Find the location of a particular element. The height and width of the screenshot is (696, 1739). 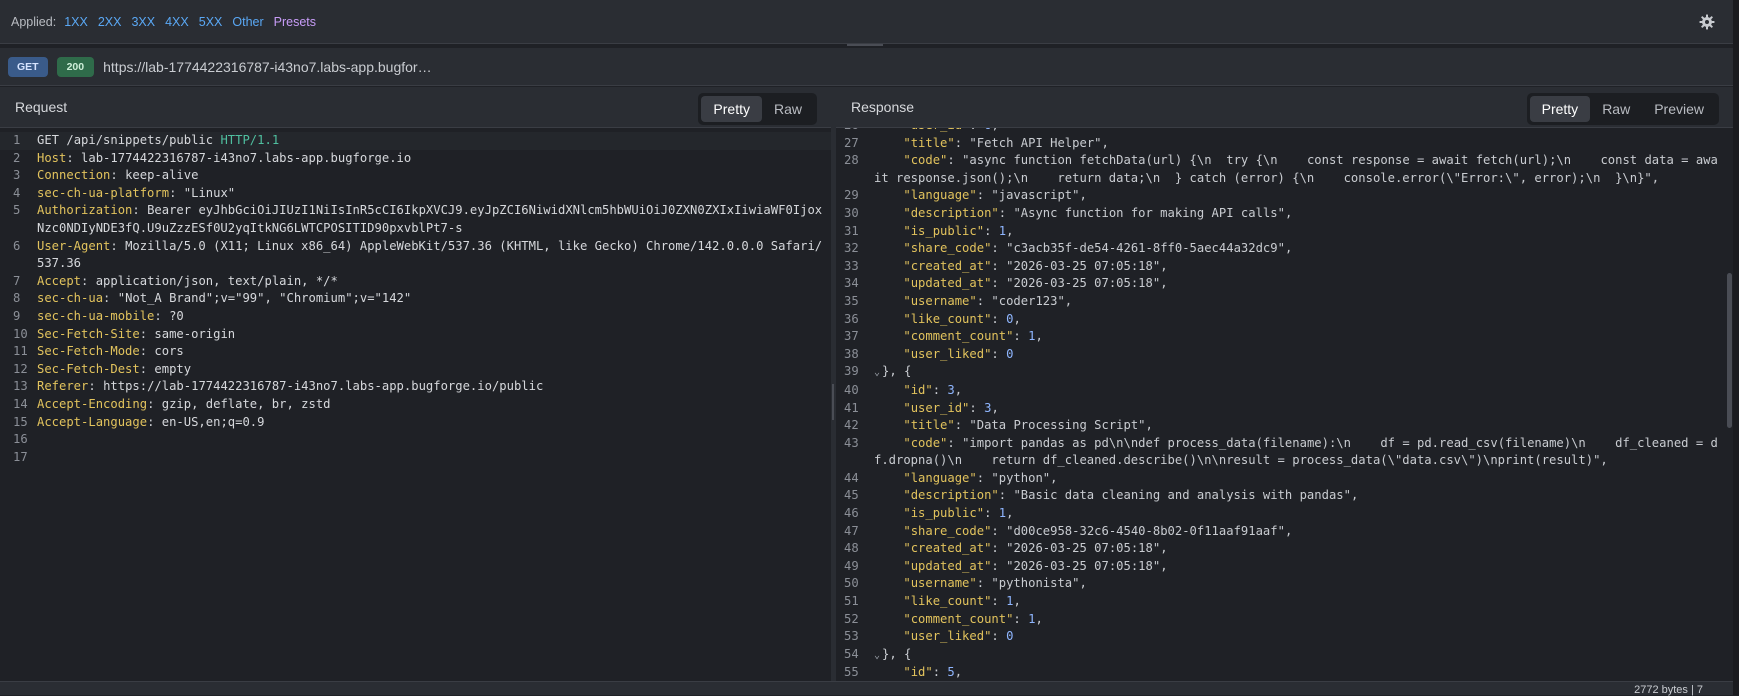

filter-5xx: 5XX is located at coordinates (211, 22).